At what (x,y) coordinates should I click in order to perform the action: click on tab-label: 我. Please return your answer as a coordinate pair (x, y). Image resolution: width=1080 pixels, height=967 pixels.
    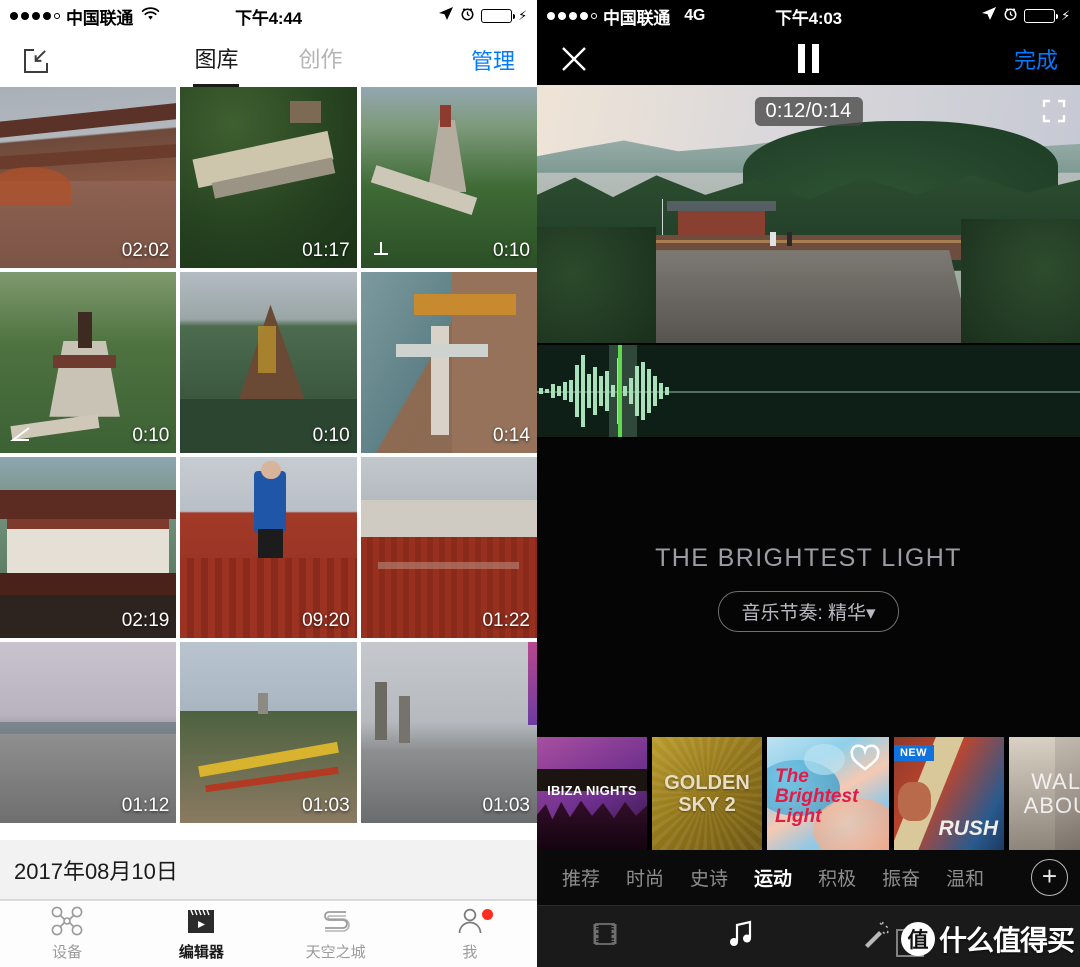
    Looking at the image, I should click on (470, 952).